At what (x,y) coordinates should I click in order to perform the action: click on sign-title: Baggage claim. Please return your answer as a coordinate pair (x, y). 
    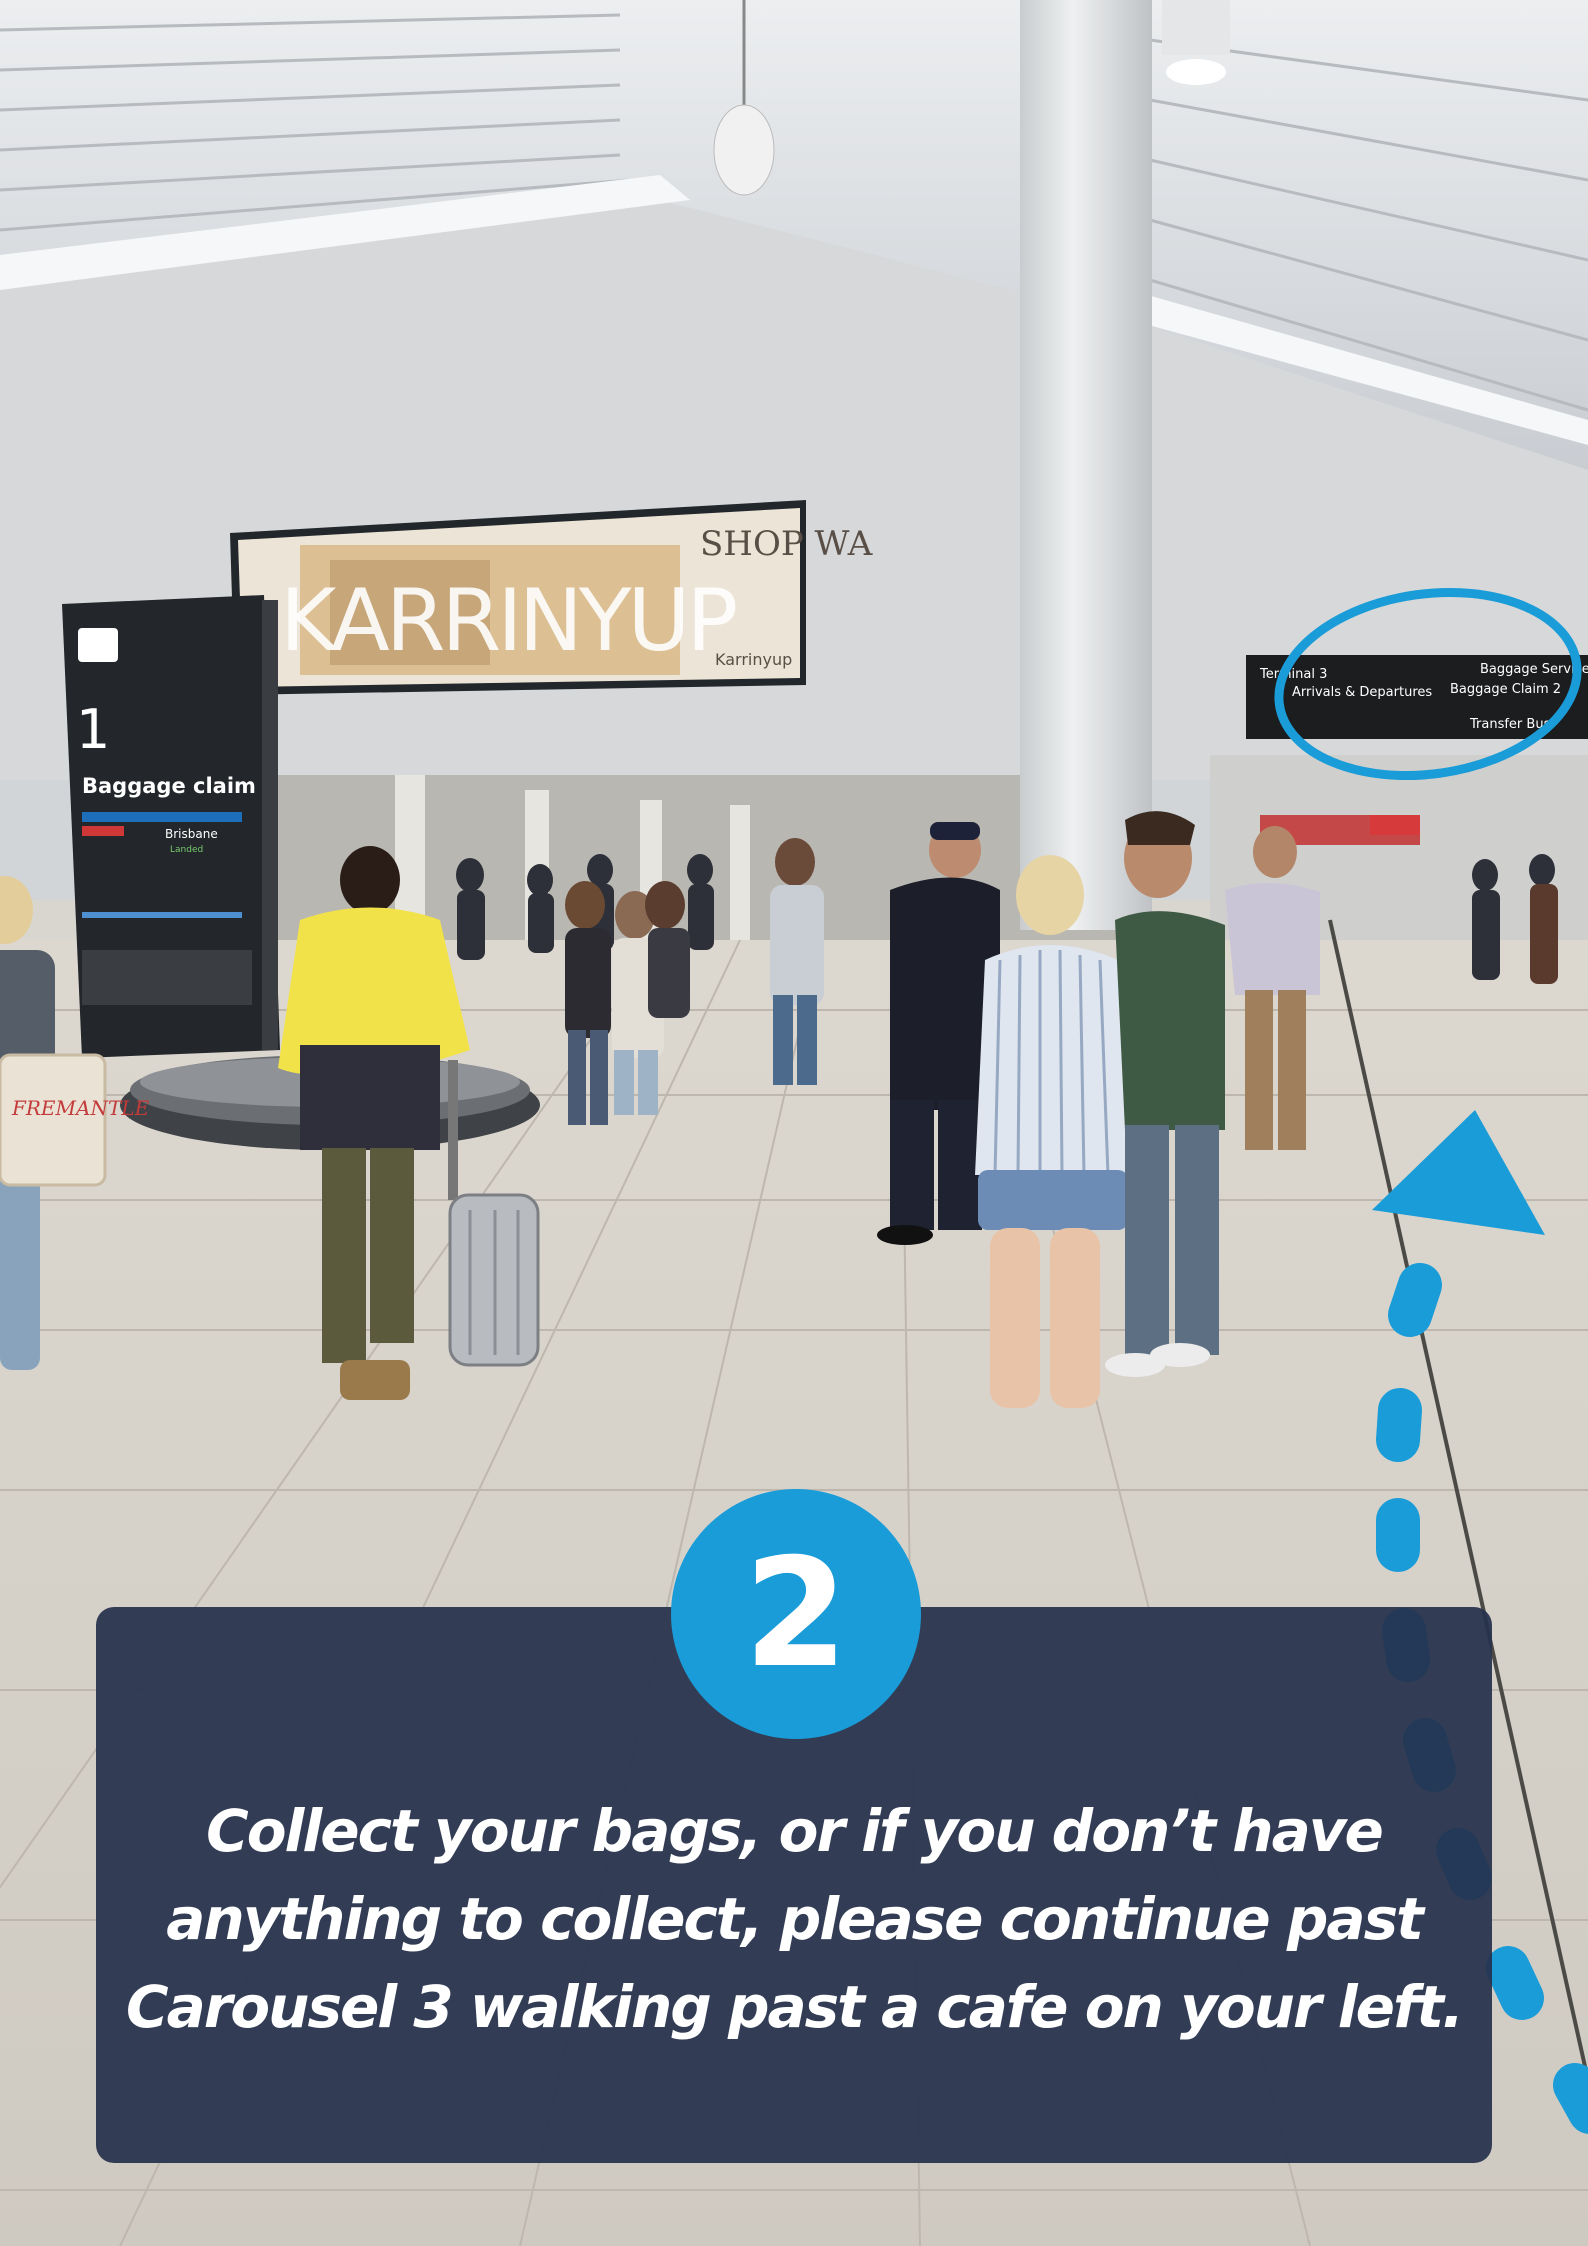
    Looking at the image, I should click on (169, 786).